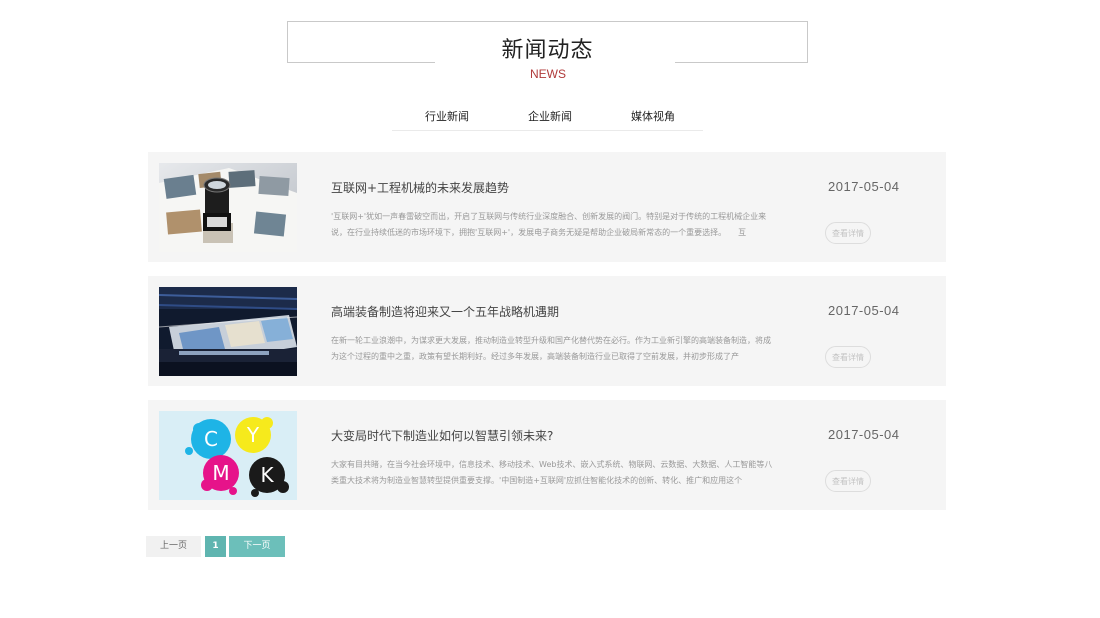 This screenshot has width=1100, height=618. I want to click on news-title: 高端装备制造将迎来又一个五年战略机遇期, so click(556, 311).